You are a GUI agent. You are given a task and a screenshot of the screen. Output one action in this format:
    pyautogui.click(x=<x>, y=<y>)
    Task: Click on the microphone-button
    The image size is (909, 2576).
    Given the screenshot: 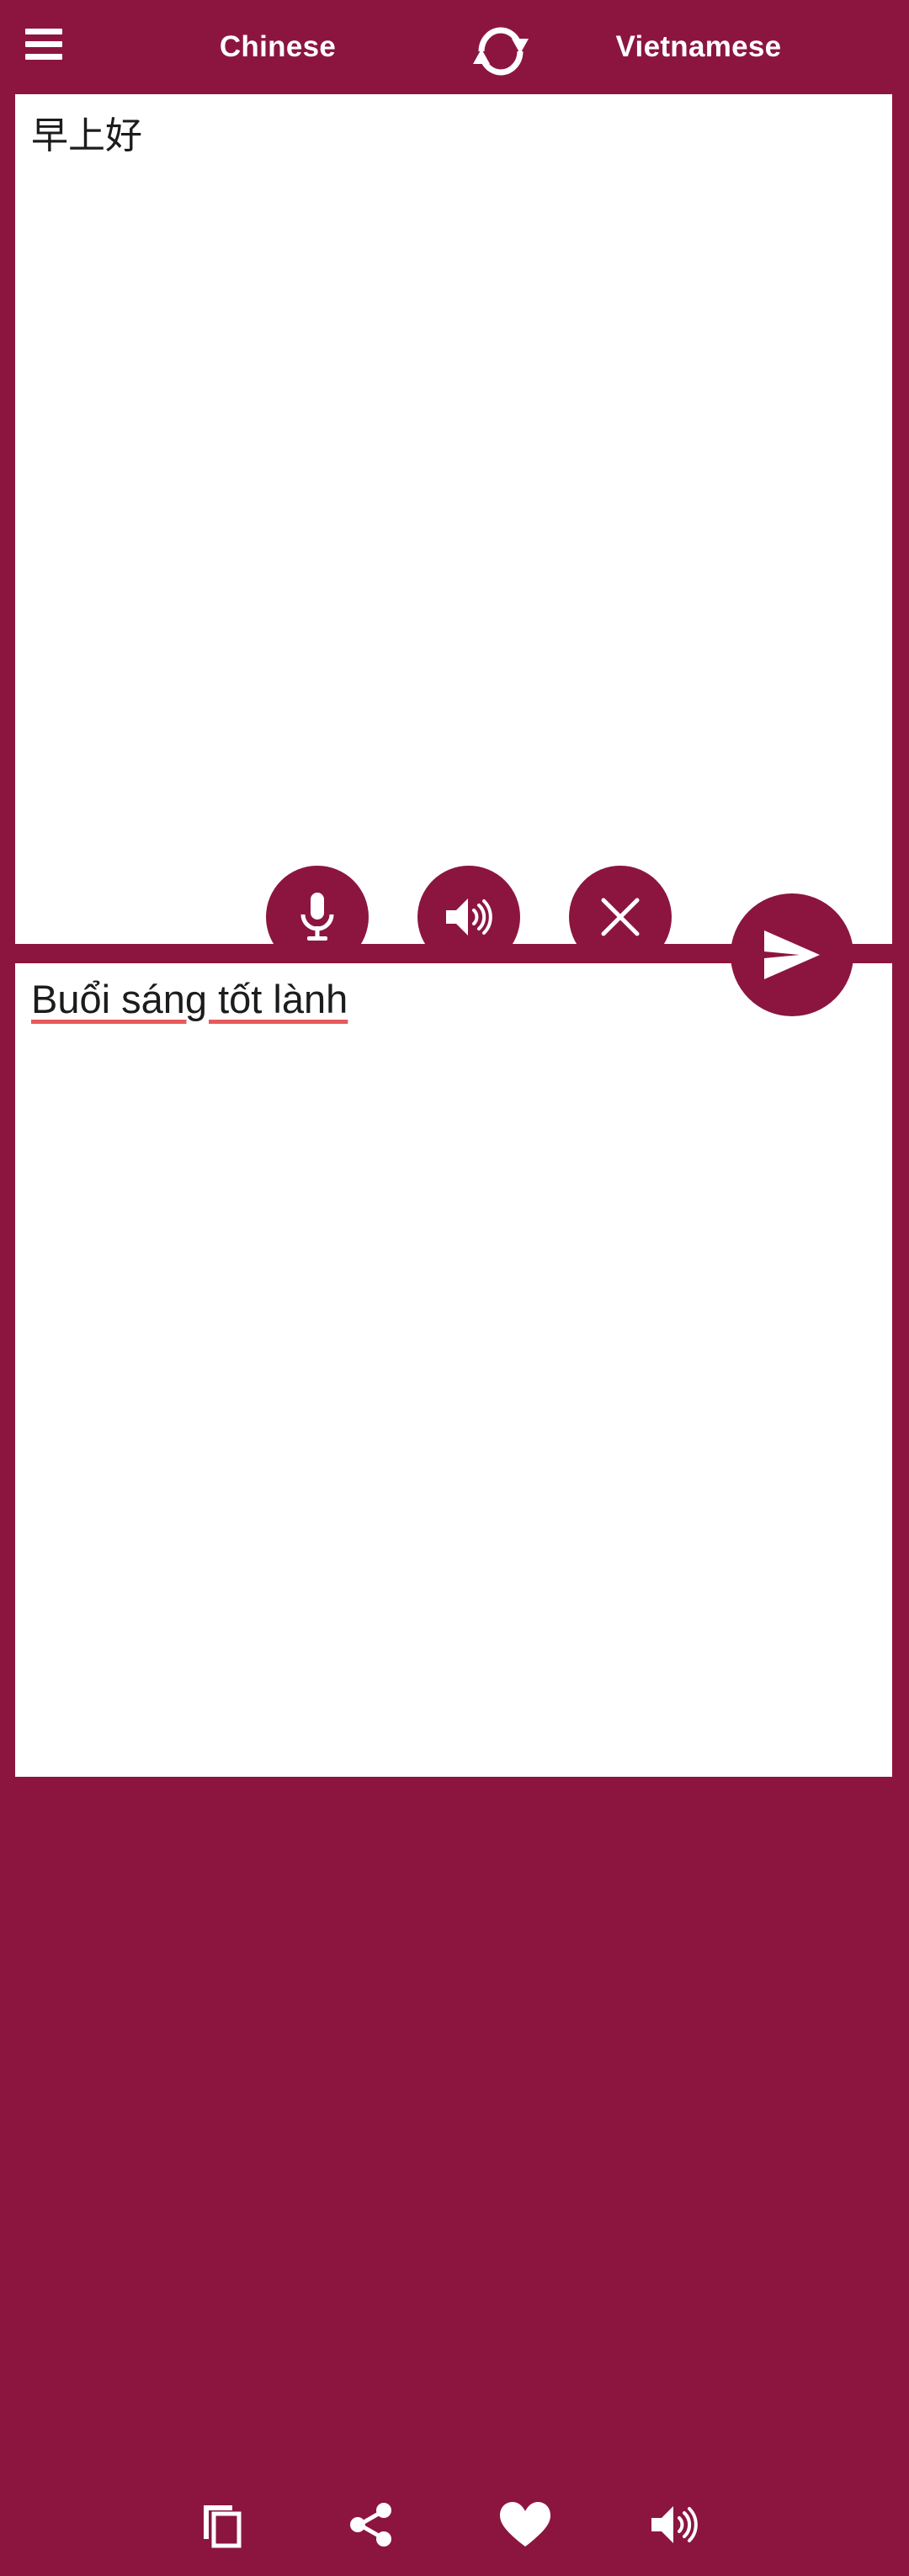 What is the action you would take?
    pyautogui.click(x=317, y=917)
    